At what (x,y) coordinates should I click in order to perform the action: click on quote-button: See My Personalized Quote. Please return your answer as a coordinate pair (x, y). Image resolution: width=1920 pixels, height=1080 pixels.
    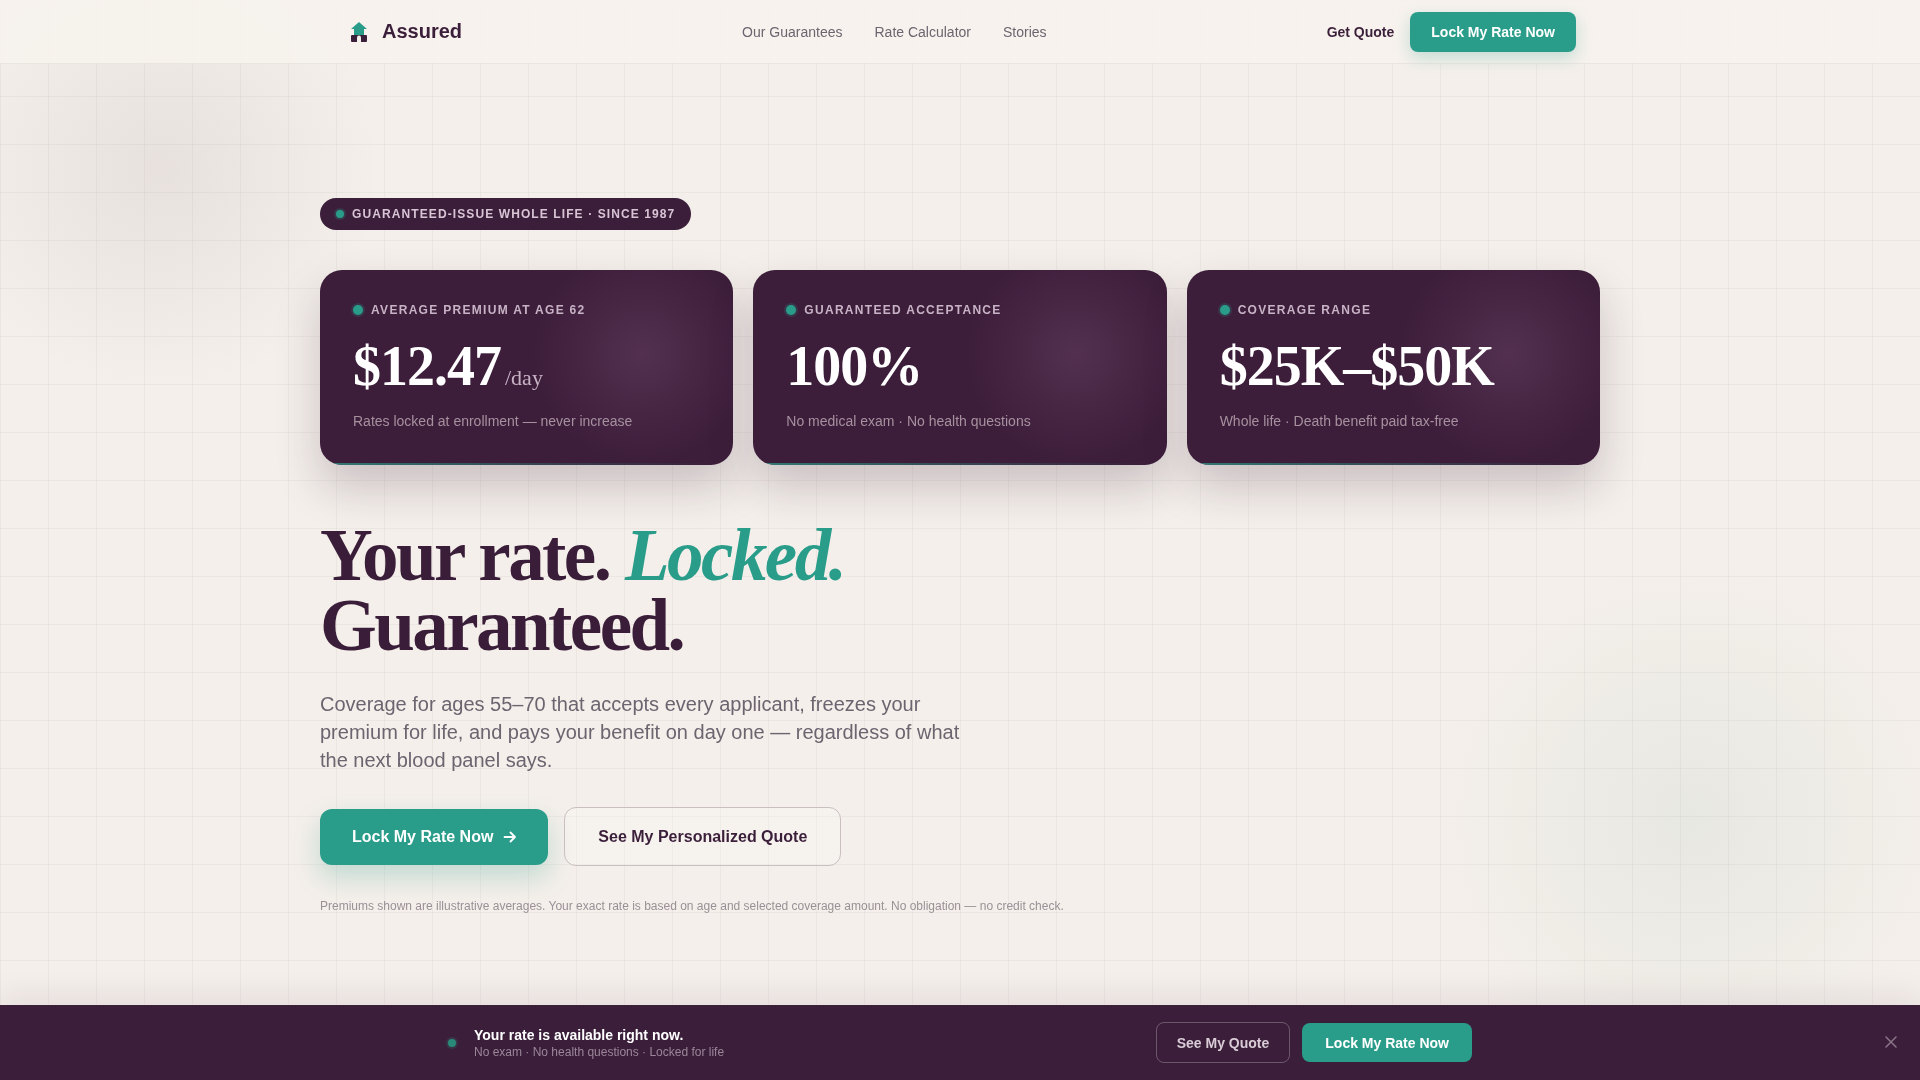
    Looking at the image, I should click on (703, 836).